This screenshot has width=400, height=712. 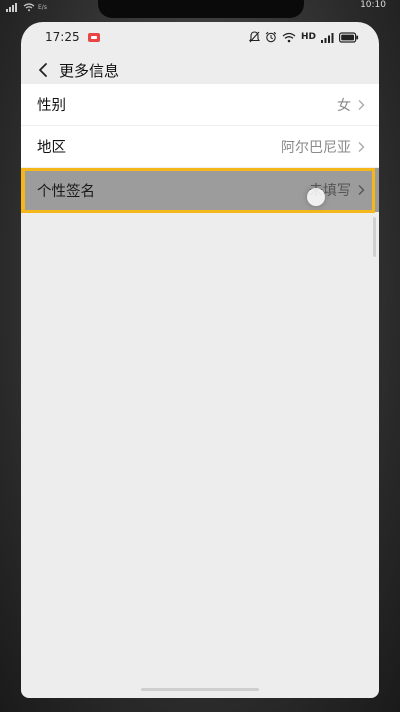 What do you see at coordinates (254, 37) in the screenshot?
I see `silent-icon` at bounding box center [254, 37].